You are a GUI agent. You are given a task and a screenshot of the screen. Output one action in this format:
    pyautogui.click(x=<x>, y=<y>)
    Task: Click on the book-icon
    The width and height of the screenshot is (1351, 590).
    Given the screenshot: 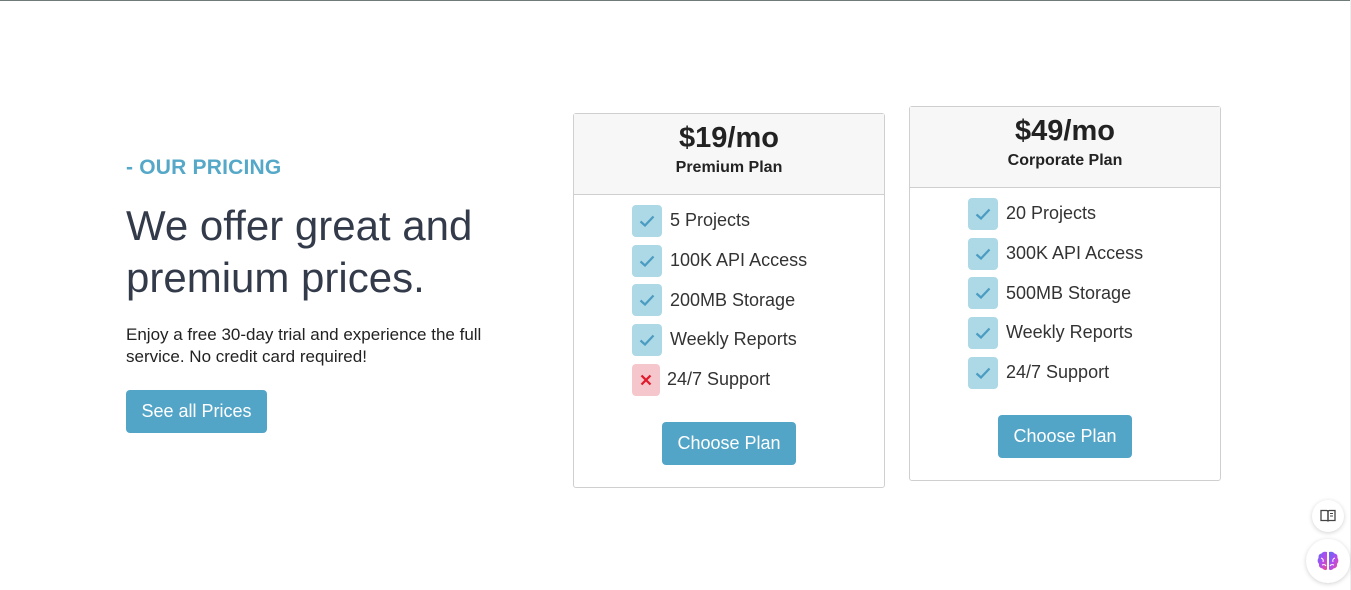 What is the action you would take?
    pyautogui.click(x=1328, y=515)
    